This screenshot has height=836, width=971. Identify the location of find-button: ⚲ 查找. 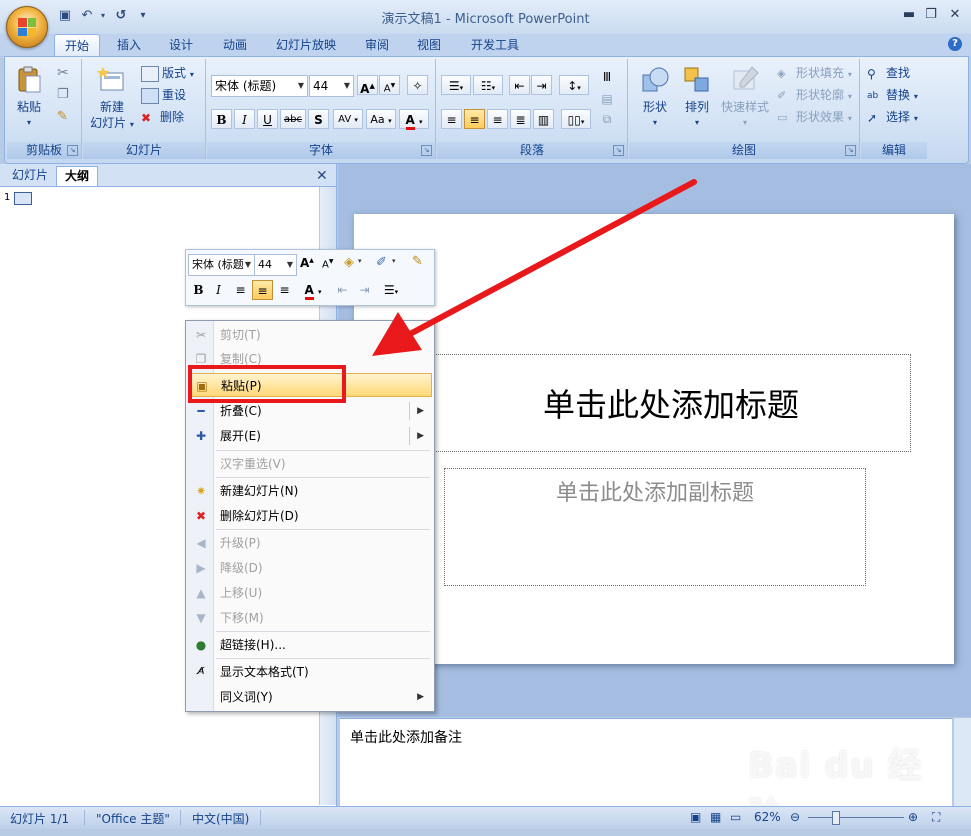
(888, 73).